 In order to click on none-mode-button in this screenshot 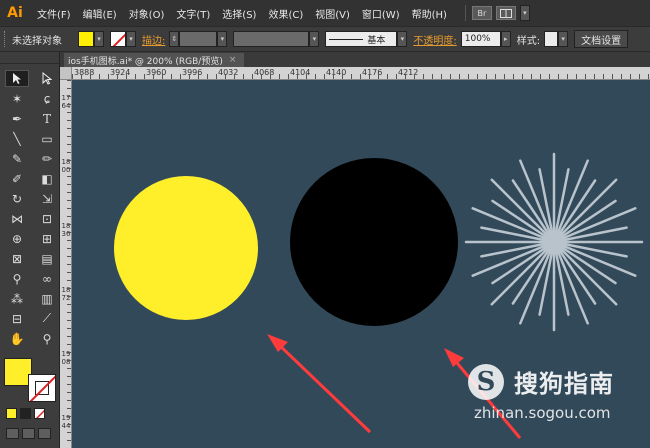, I will do `click(39, 413)`.